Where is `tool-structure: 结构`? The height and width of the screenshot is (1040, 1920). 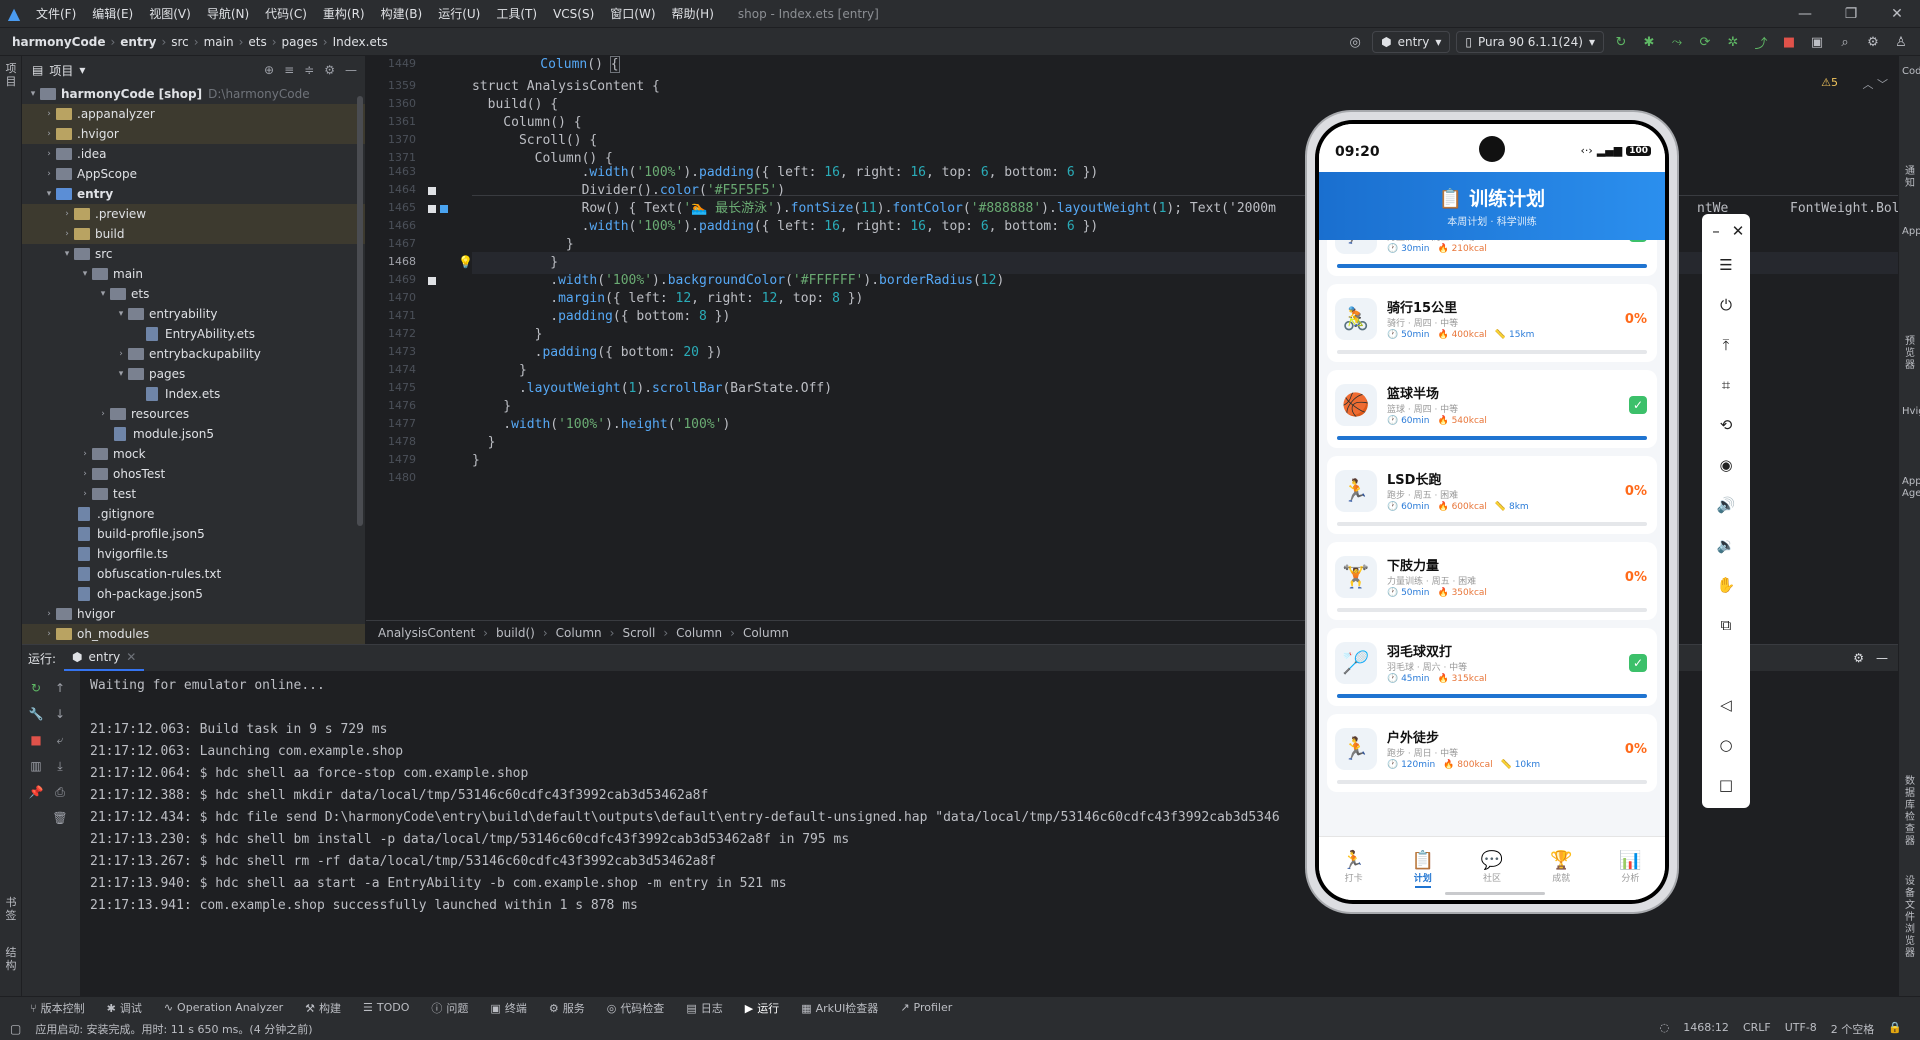
tool-structure: 结构 is located at coordinates (11, 959).